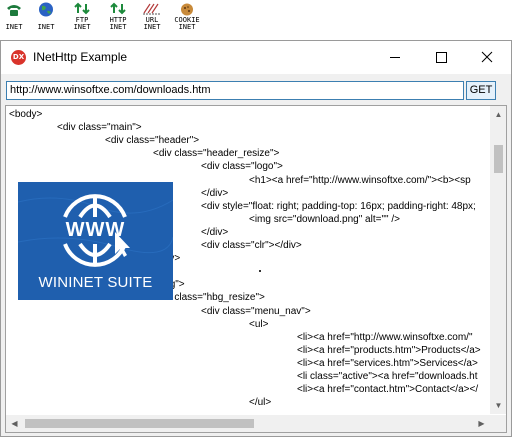 This screenshot has width=512, height=437. I want to click on code-line: <li><a href="products.htm">Products</a>, so click(389, 350).